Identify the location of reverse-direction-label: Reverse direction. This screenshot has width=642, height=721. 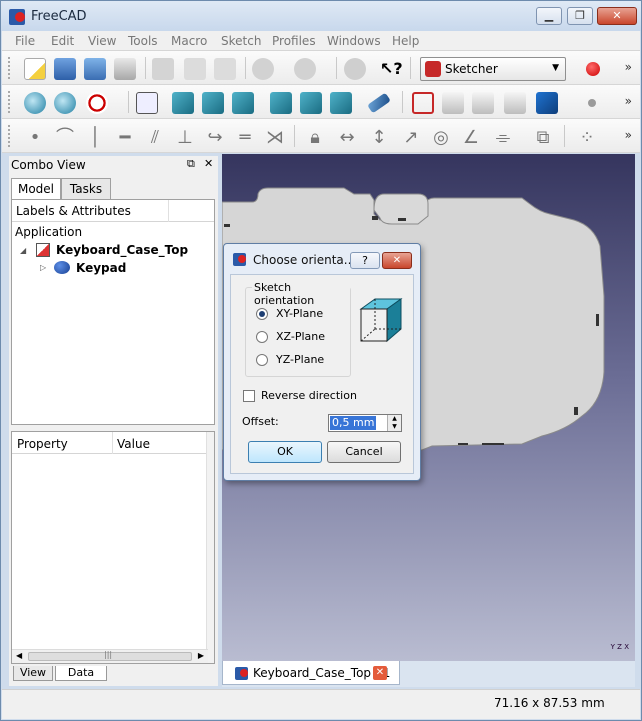
(309, 395).